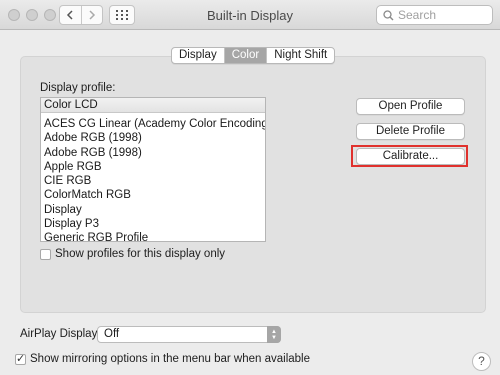 The image size is (500, 375). Describe the element at coordinates (20, 358) in the screenshot. I see `mirroring-checkbox` at that location.